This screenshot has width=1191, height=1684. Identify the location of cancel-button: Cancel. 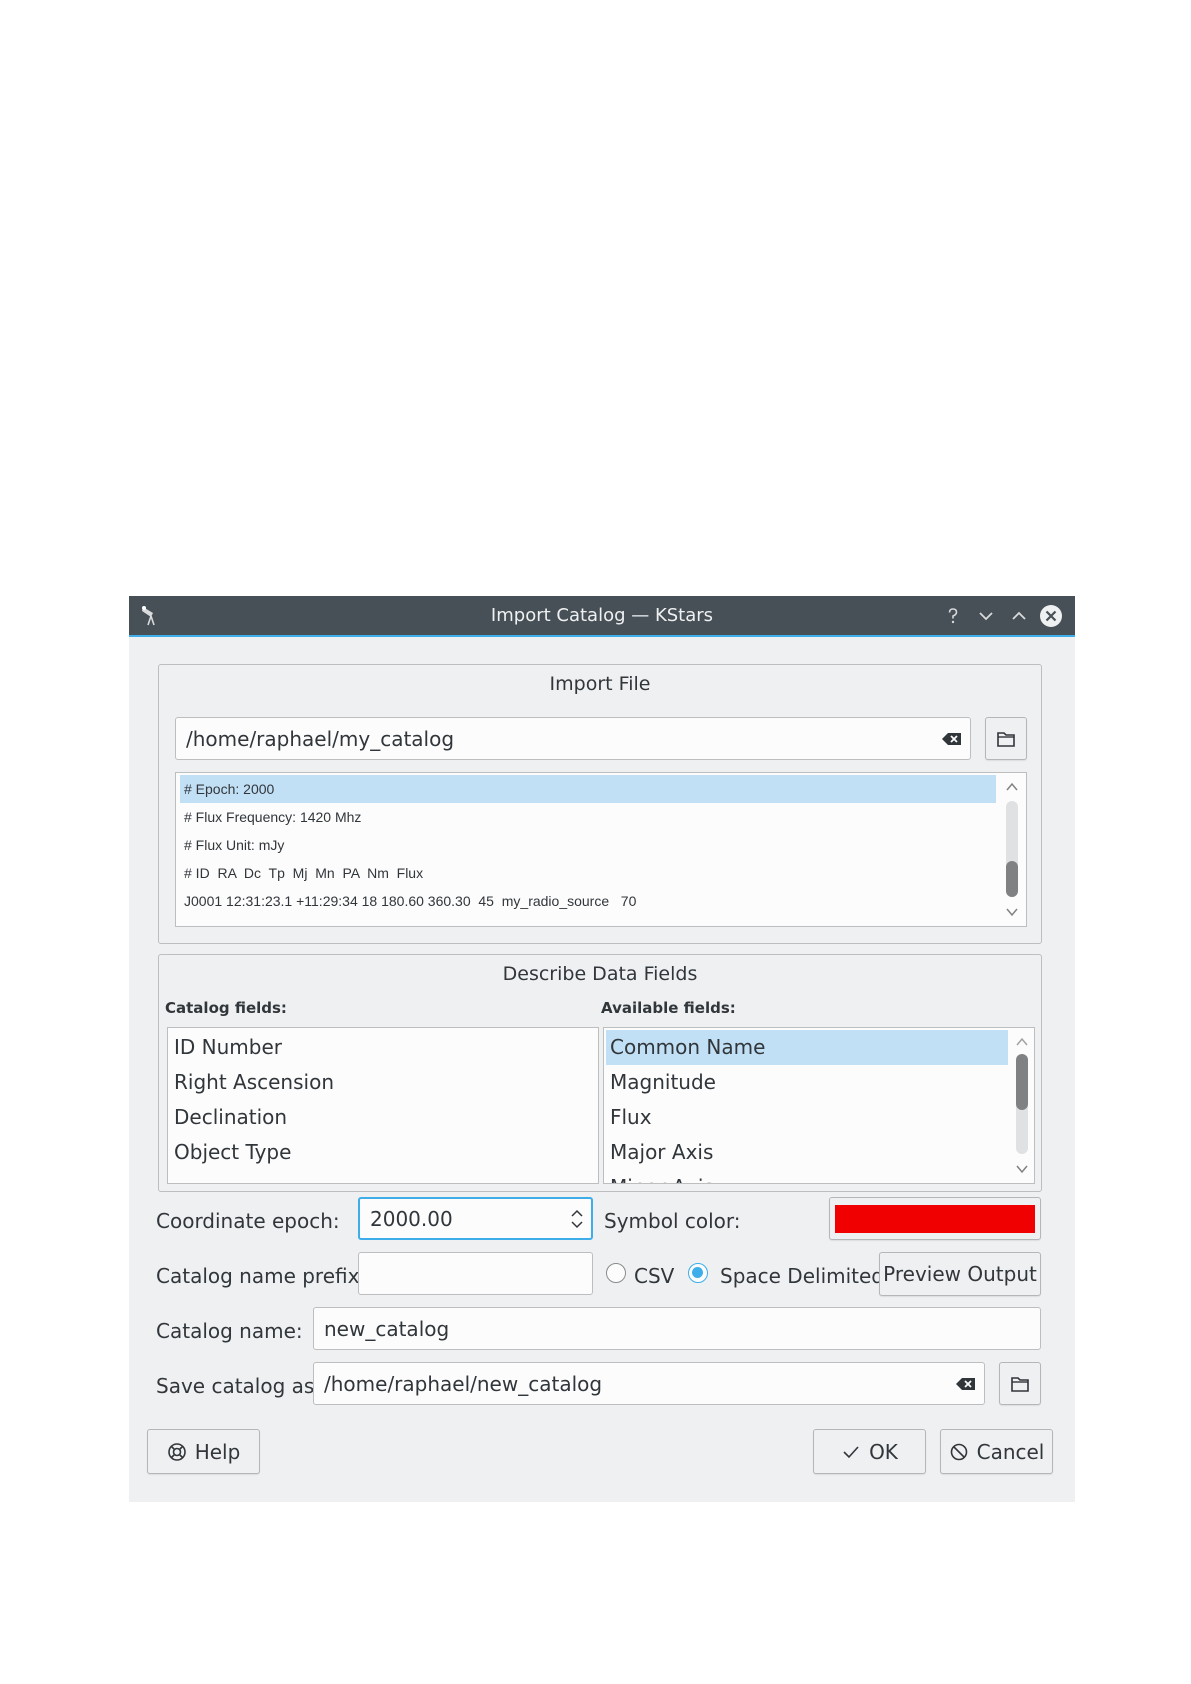
(996, 1451).